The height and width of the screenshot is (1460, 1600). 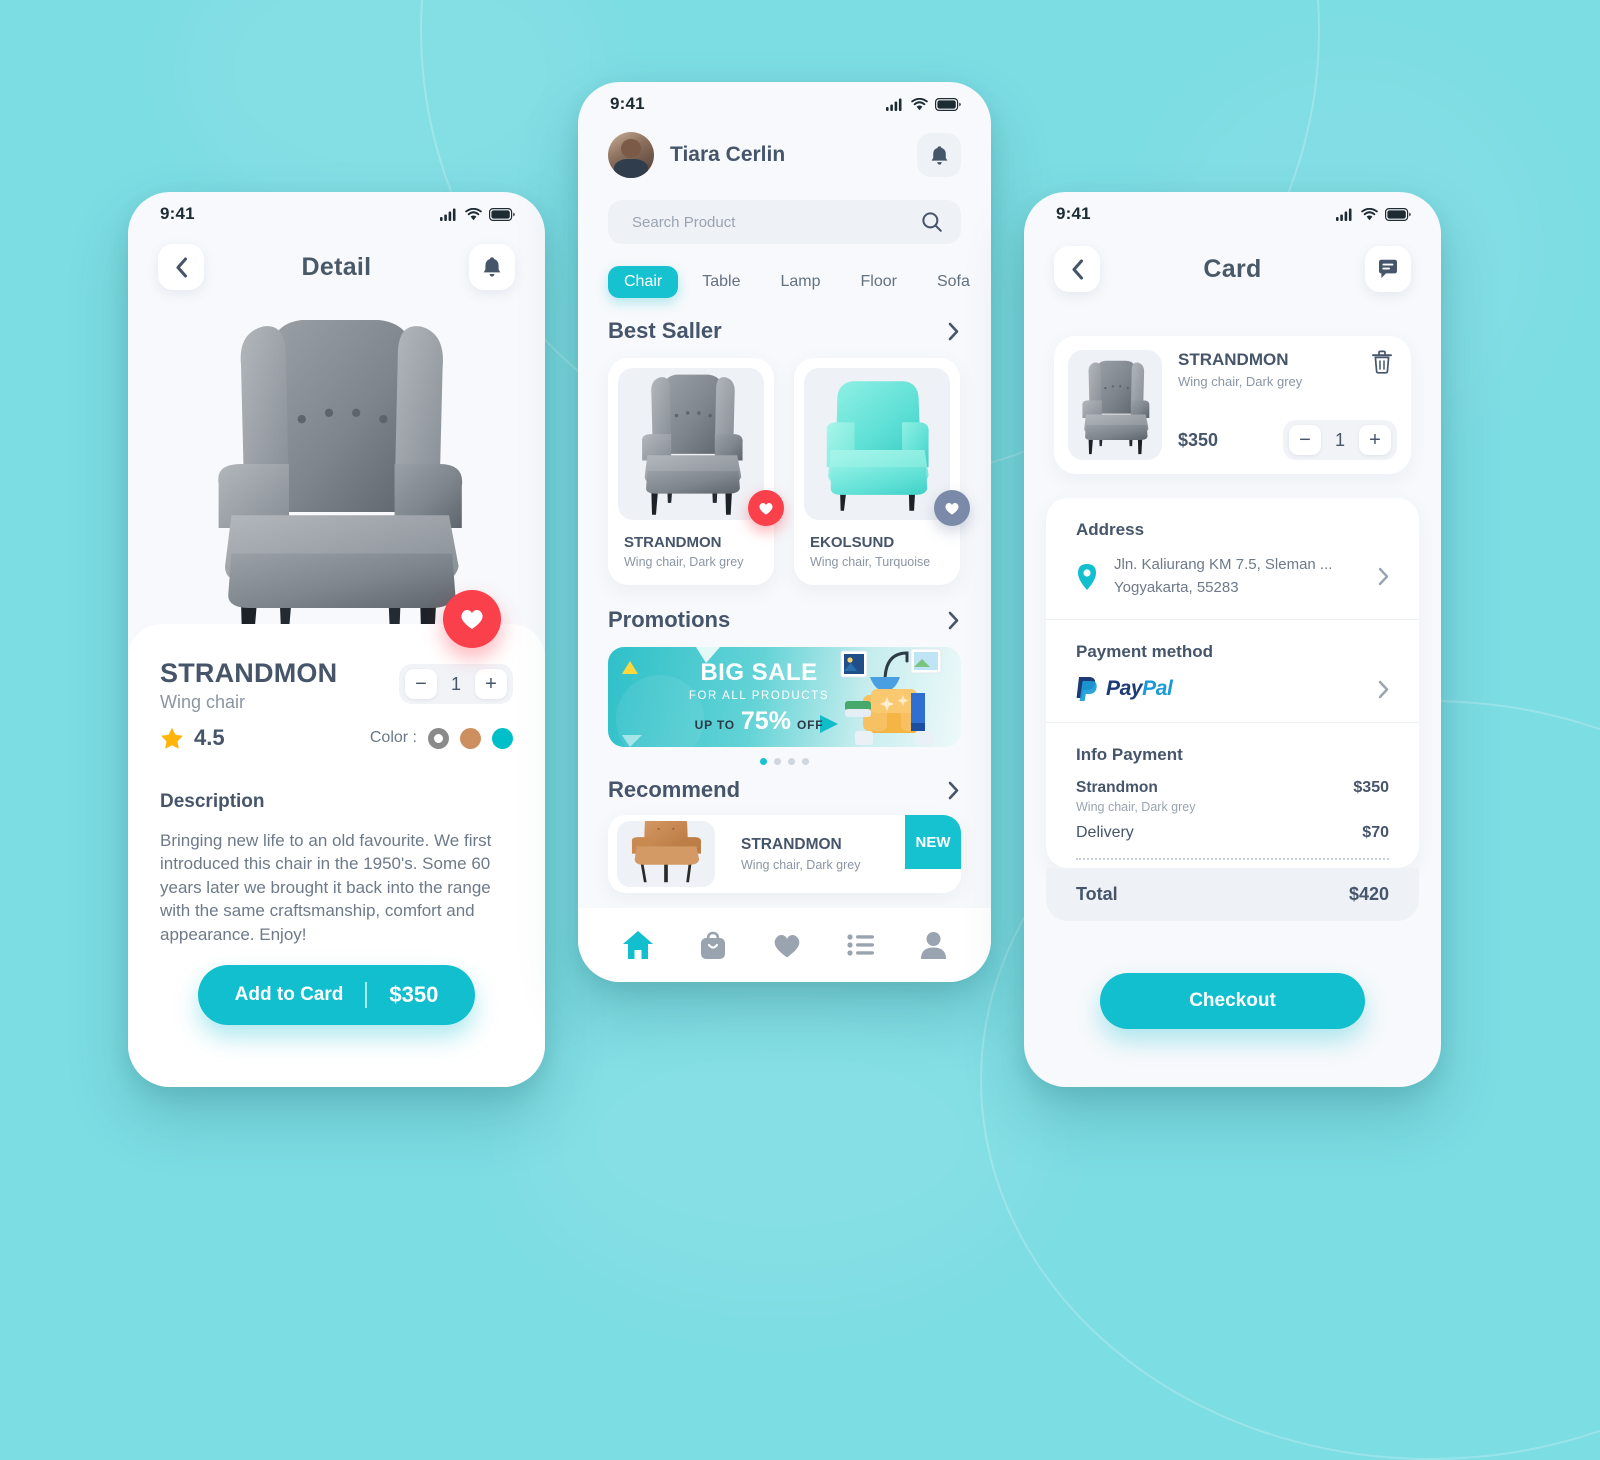 What do you see at coordinates (852, 542) in the screenshot?
I see `product-name: EKOLSUND` at bounding box center [852, 542].